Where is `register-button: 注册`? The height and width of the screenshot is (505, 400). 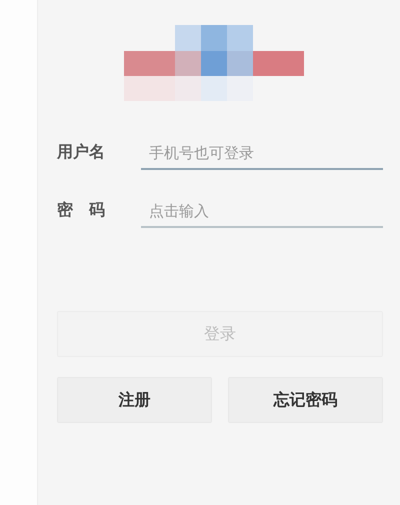 register-button: 注册 is located at coordinates (134, 400).